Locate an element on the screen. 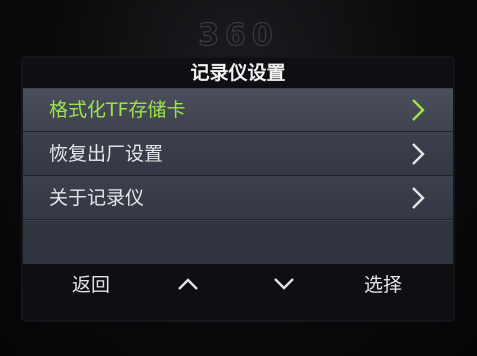 The image size is (477, 356). menu-item-label: 恢复出厂设置 is located at coordinates (106, 154).